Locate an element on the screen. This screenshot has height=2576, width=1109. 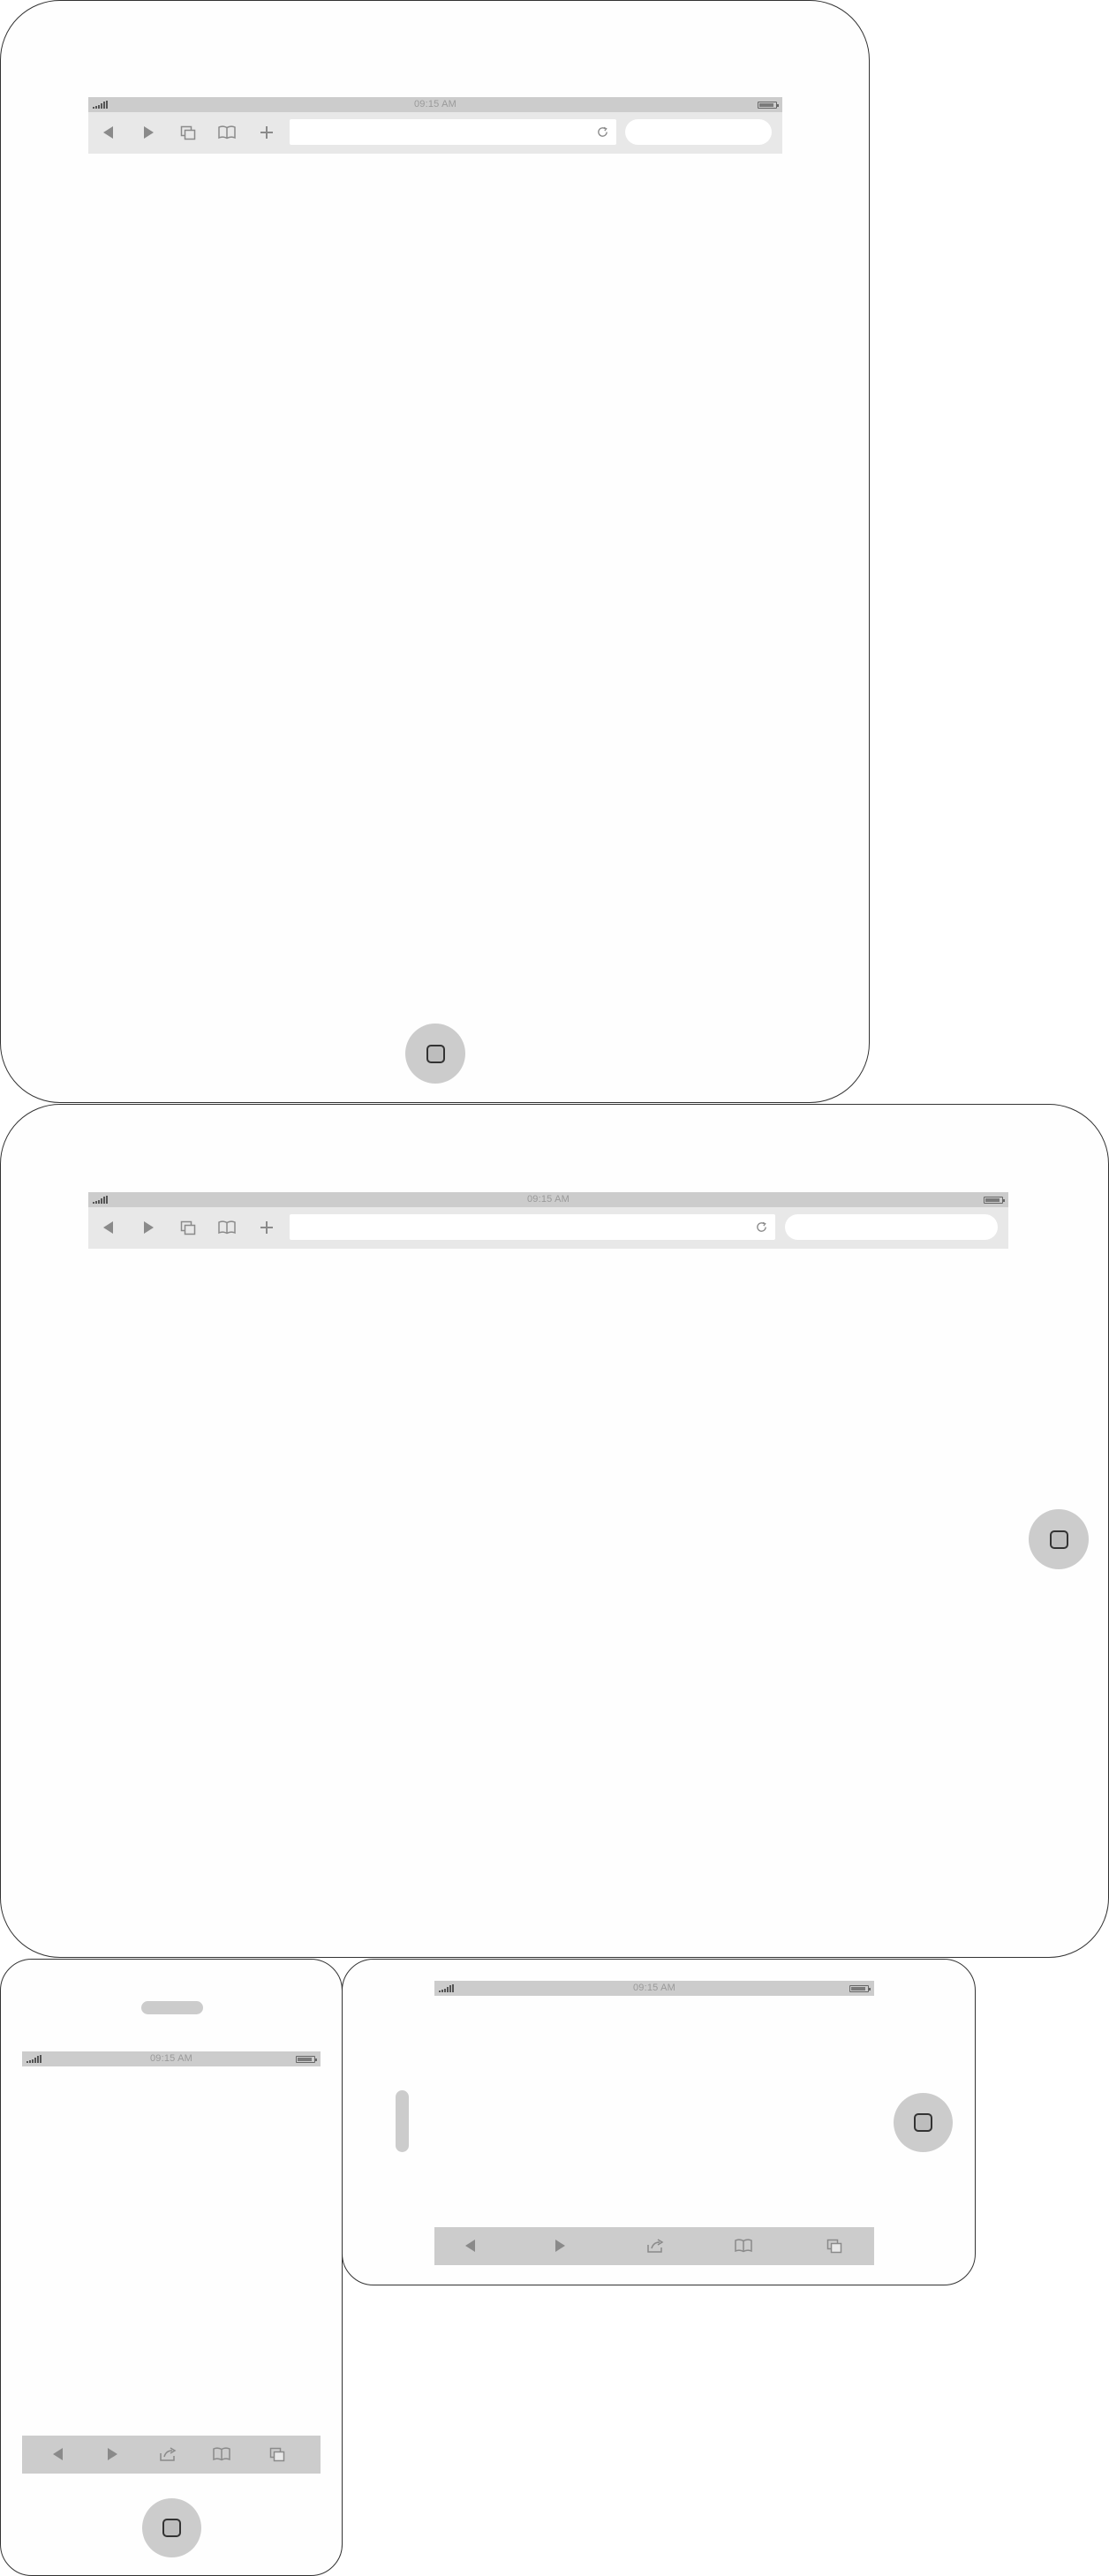
iphone-landscape-device: 09:15 AM is located at coordinates (659, 2122).